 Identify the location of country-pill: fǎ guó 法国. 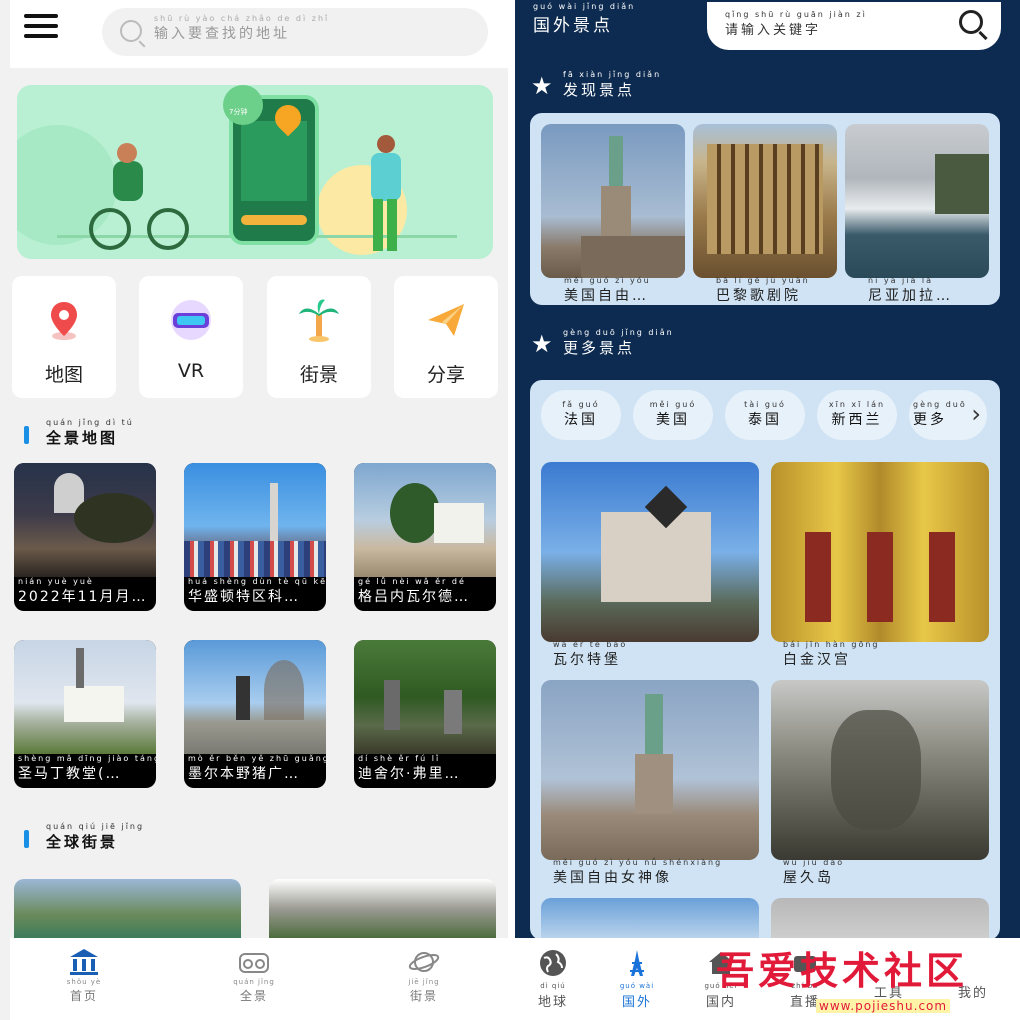
(581, 415).